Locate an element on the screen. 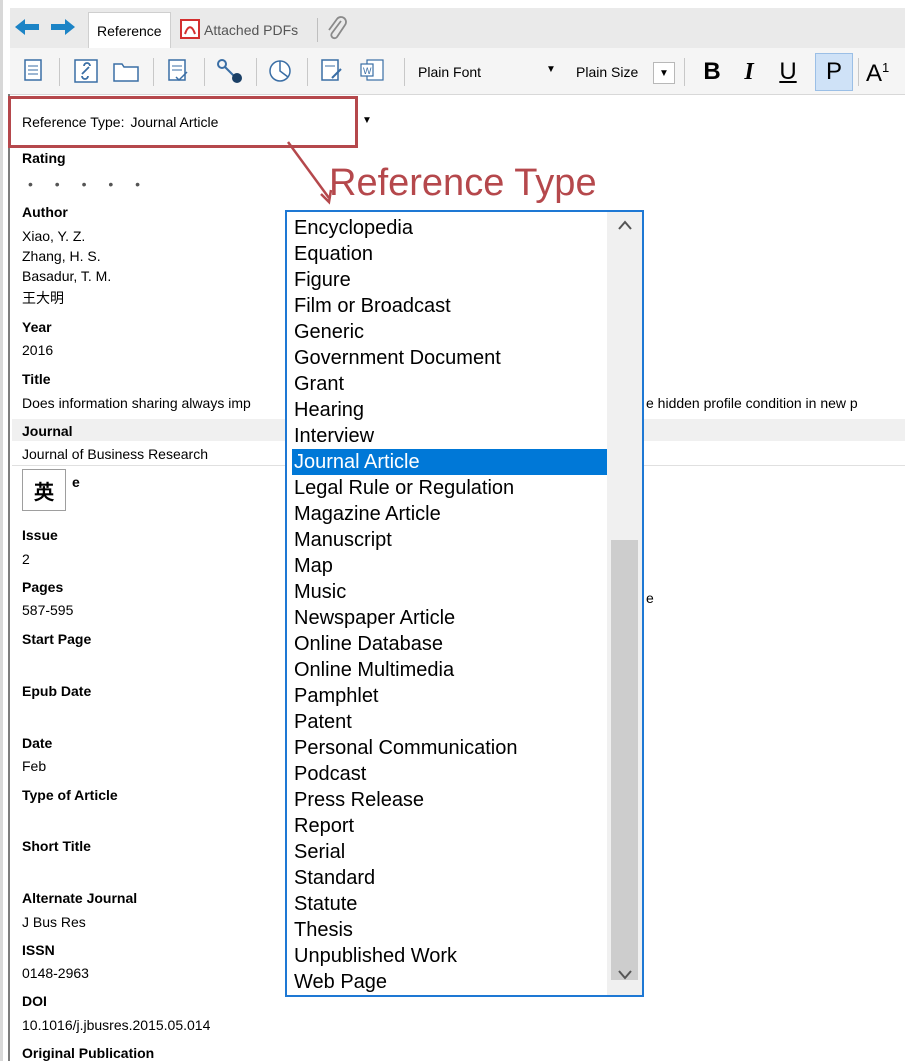  dropdown-option: Film or Broadcast is located at coordinates (452, 306).